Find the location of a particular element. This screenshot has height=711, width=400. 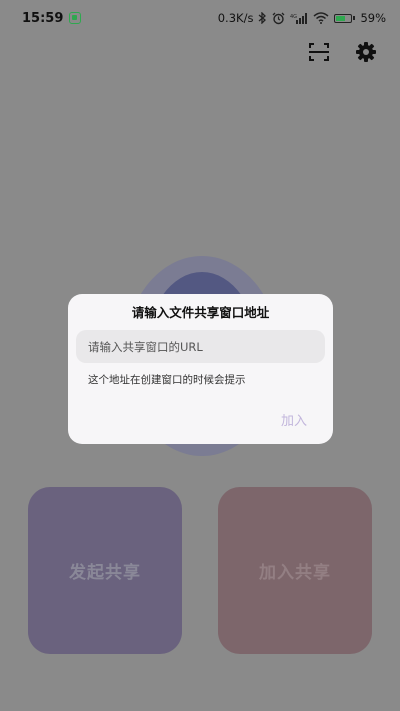

alarm-icon is located at coordinates (278, 18).